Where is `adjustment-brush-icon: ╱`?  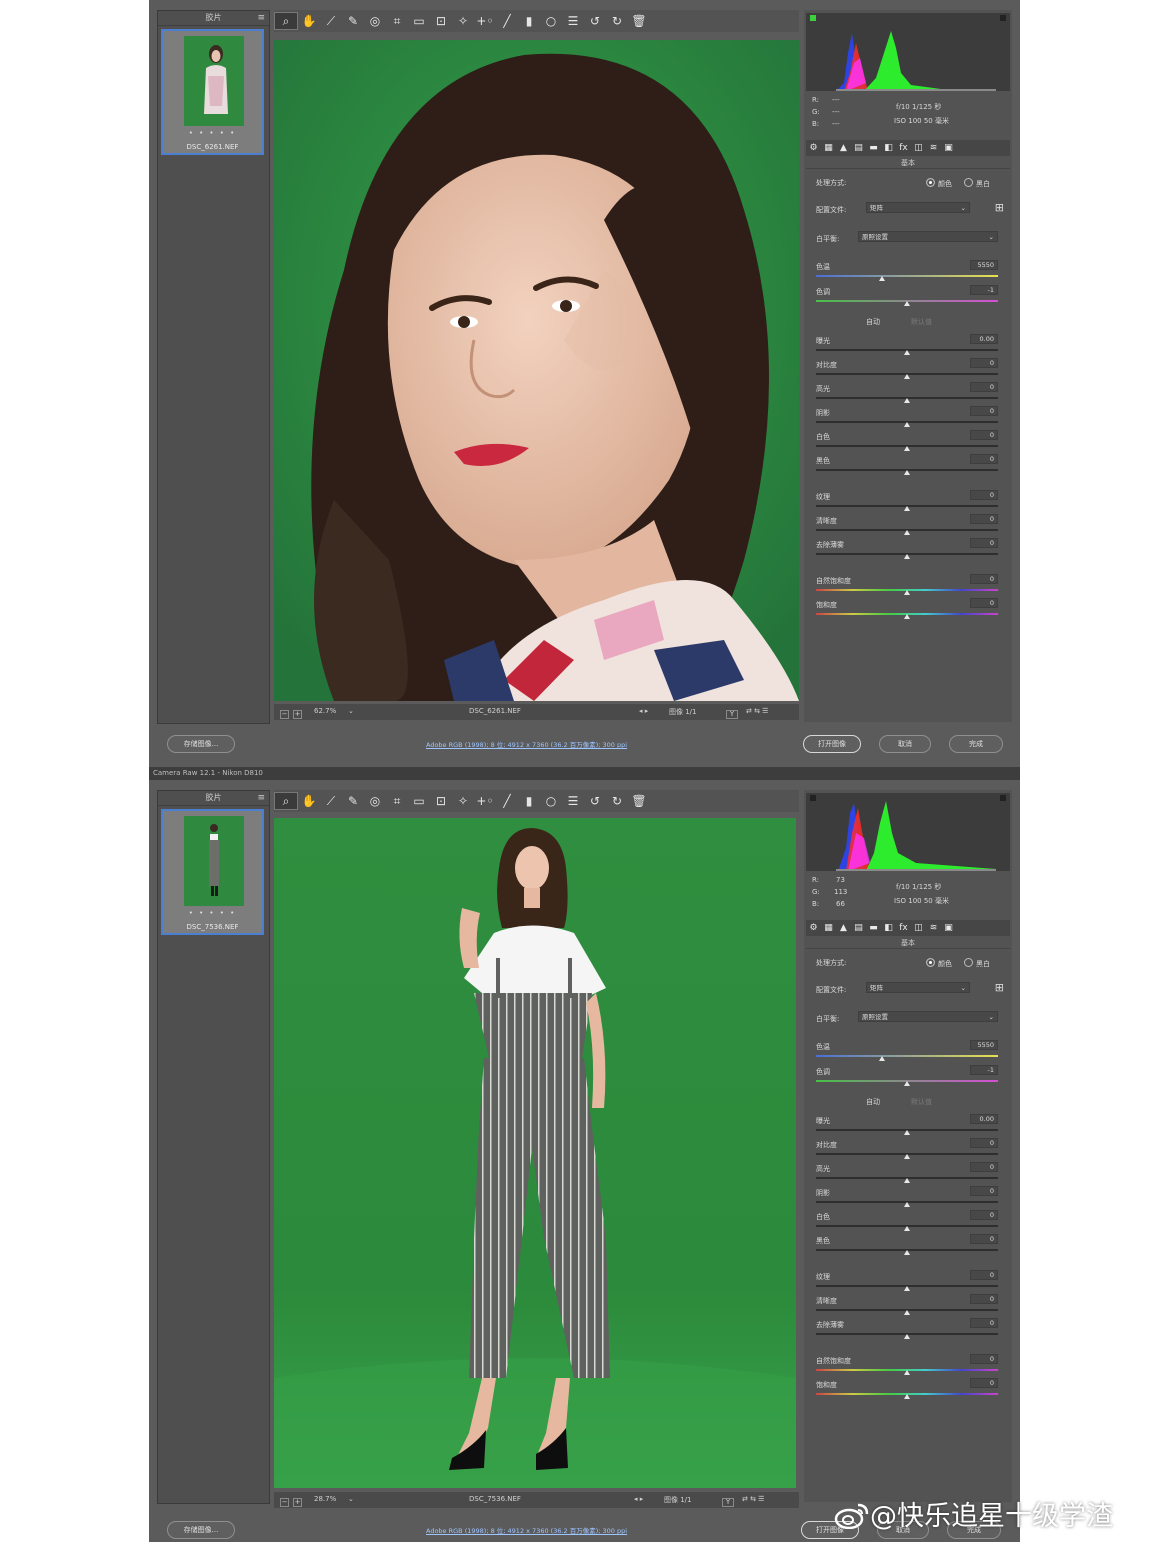 adjustment-brush-icon: ╱ is located at coordinates (507, 801).